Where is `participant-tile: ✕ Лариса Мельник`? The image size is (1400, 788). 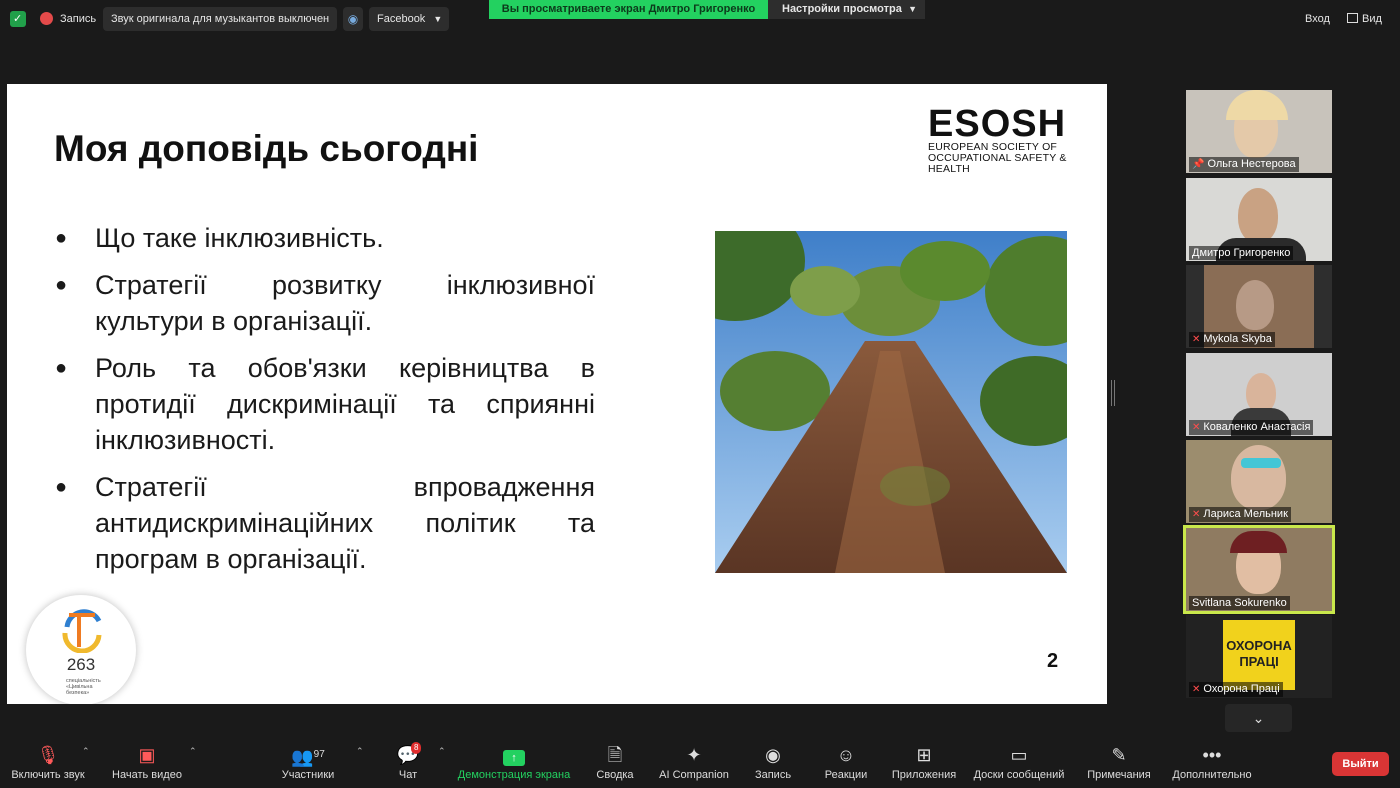 participant-tile: ✕ Лариса Мельник is located at coordinates (1259, 481).